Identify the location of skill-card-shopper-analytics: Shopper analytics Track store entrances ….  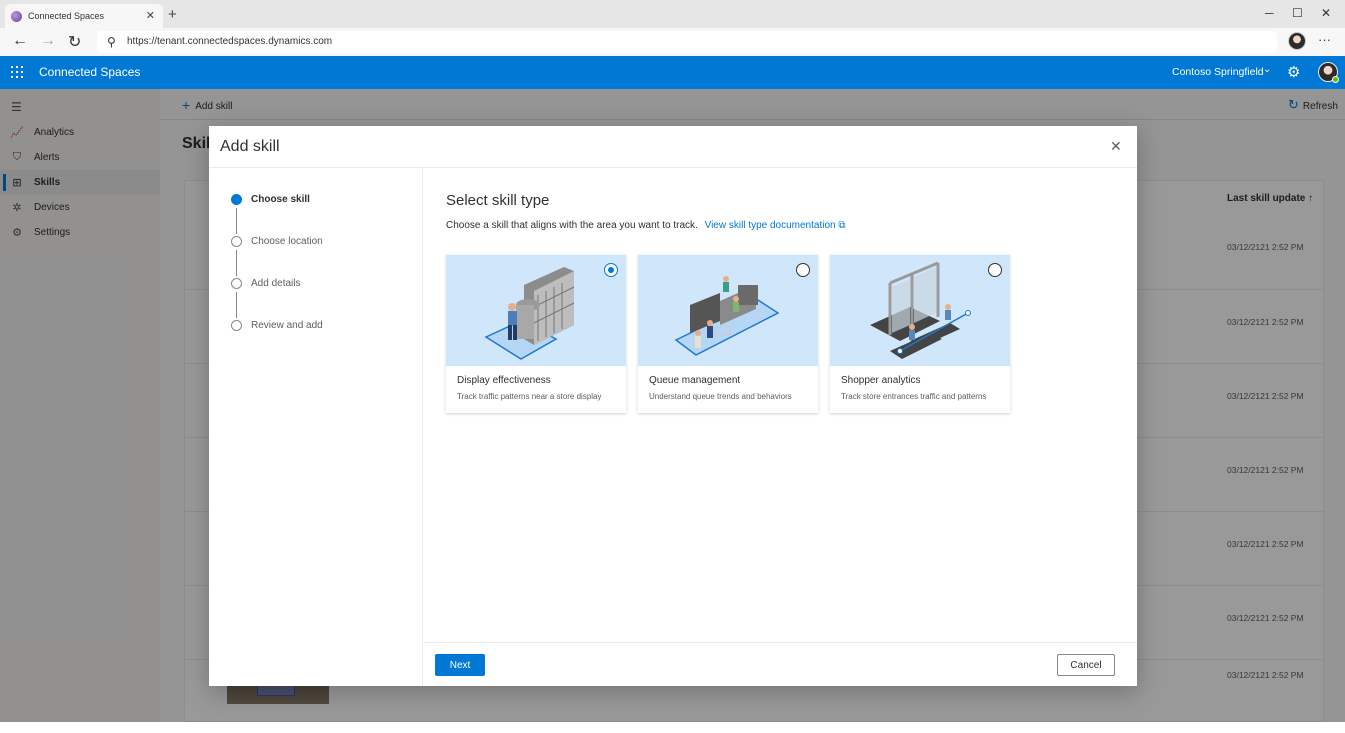
(920, 334).